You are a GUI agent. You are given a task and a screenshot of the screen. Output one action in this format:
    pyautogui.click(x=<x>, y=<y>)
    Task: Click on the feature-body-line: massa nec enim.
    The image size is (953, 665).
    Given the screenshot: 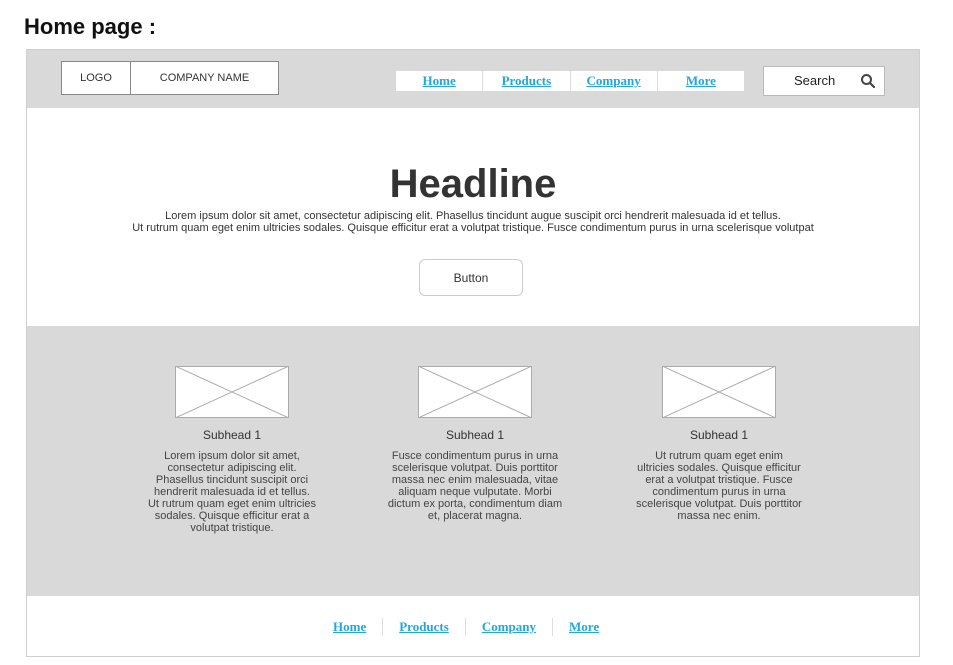 What is the action you would take?
    pyautogui.click(x=719, y=516)
    